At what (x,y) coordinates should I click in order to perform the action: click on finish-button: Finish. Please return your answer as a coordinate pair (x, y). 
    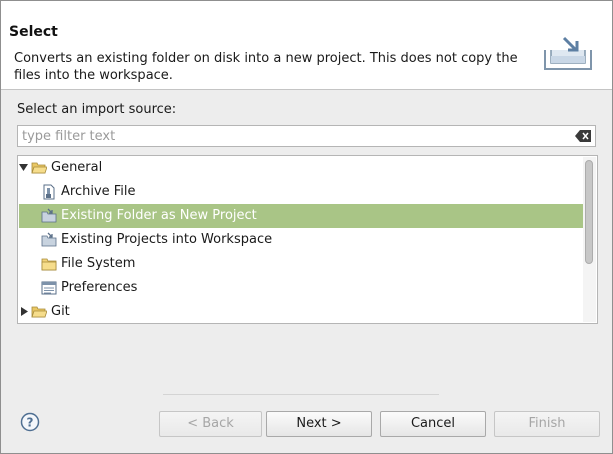
    Looking at the image, I should click on (547, 424).